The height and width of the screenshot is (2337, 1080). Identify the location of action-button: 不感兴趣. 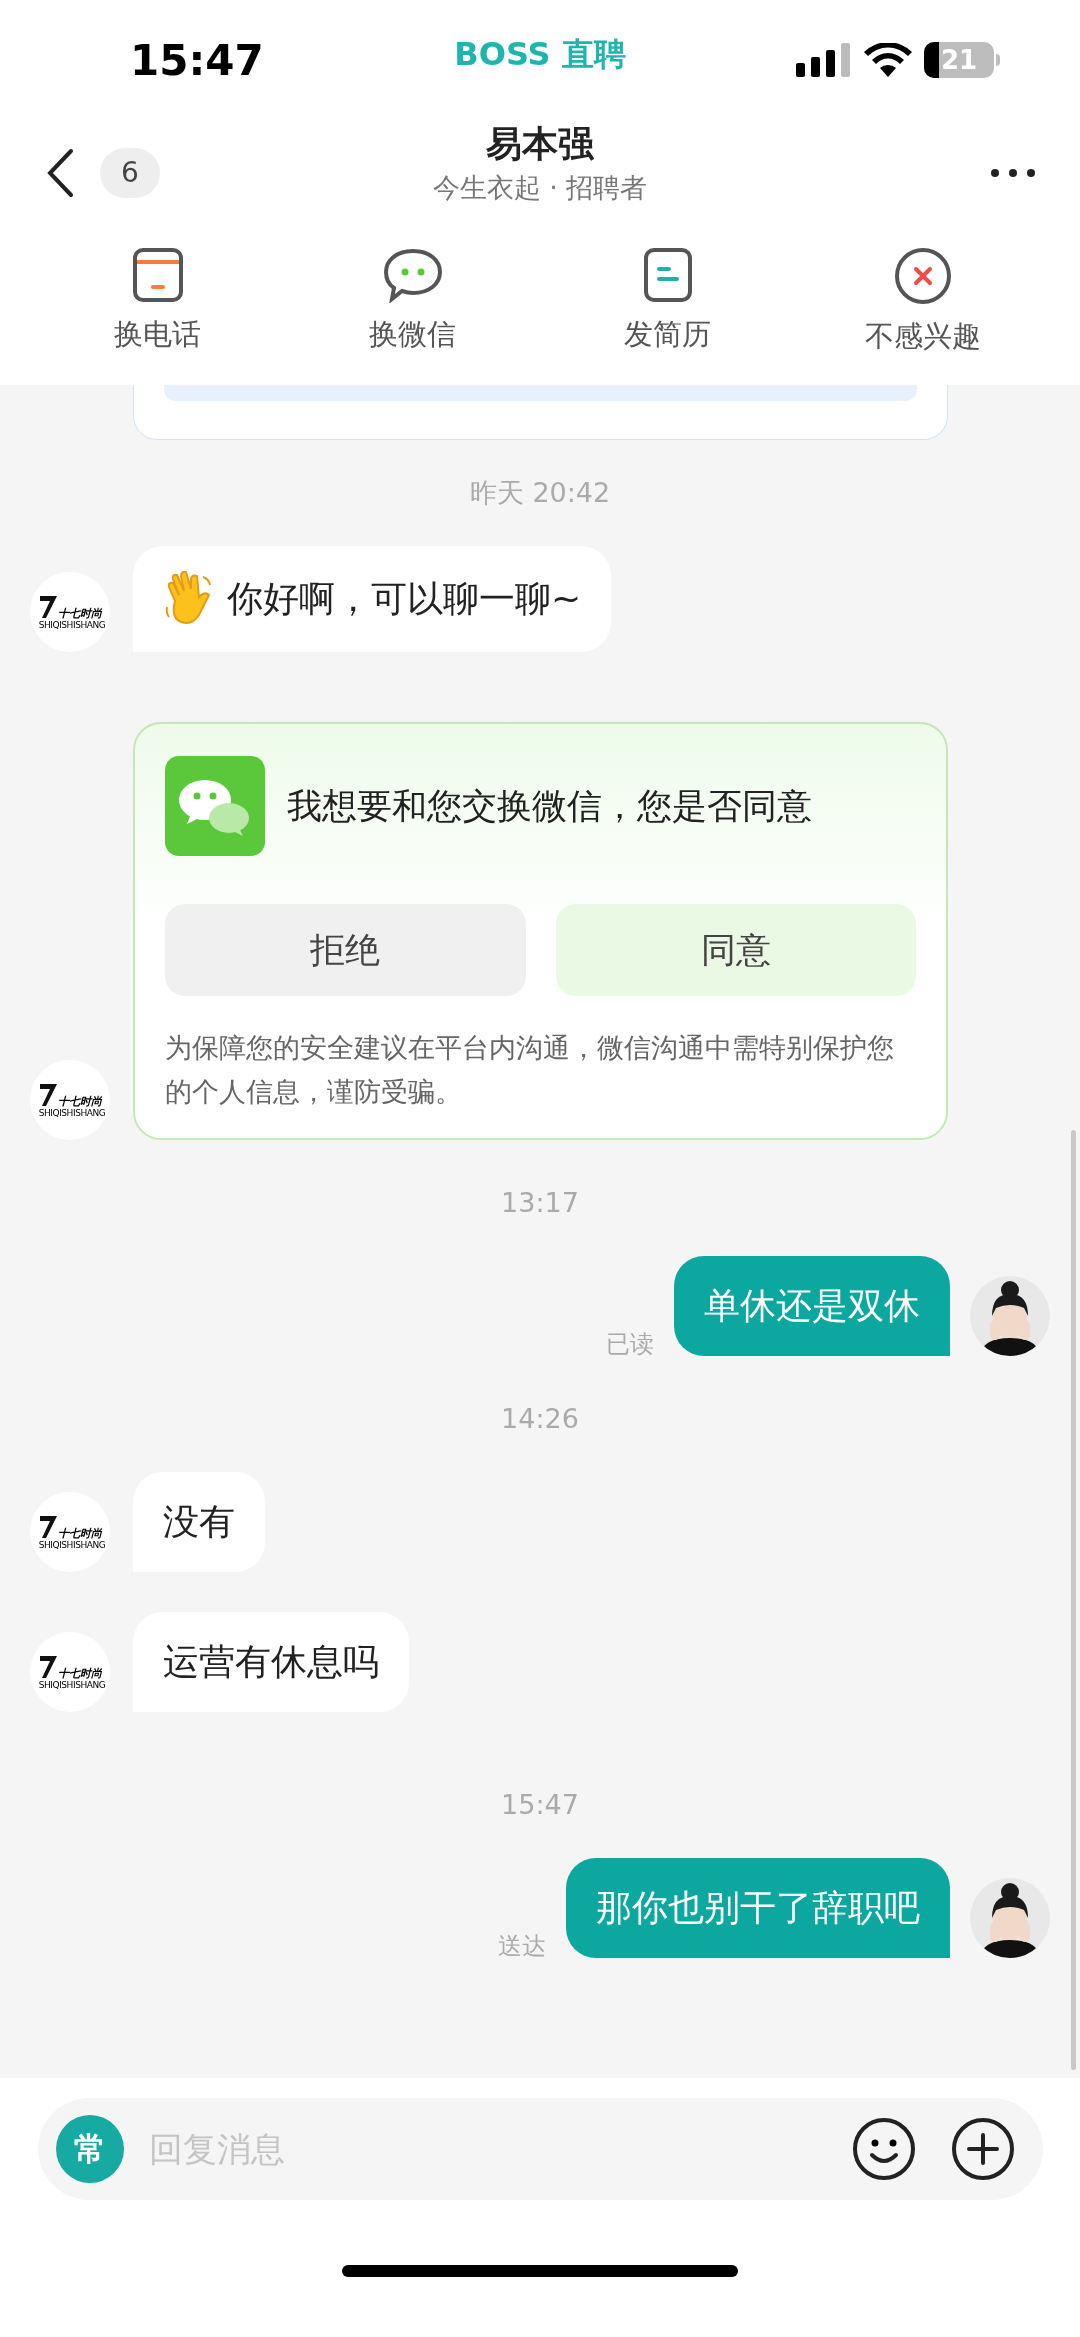
(922, 303).